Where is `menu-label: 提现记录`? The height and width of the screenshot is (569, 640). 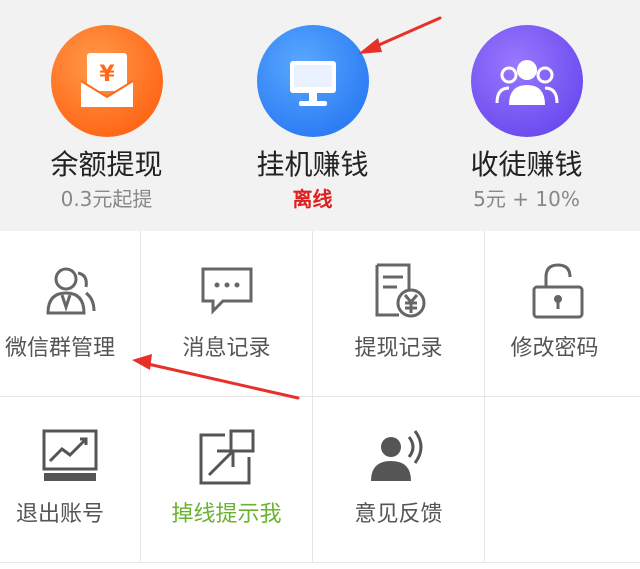
menu-label: 提现记录 is located at coordinates (398, 348).